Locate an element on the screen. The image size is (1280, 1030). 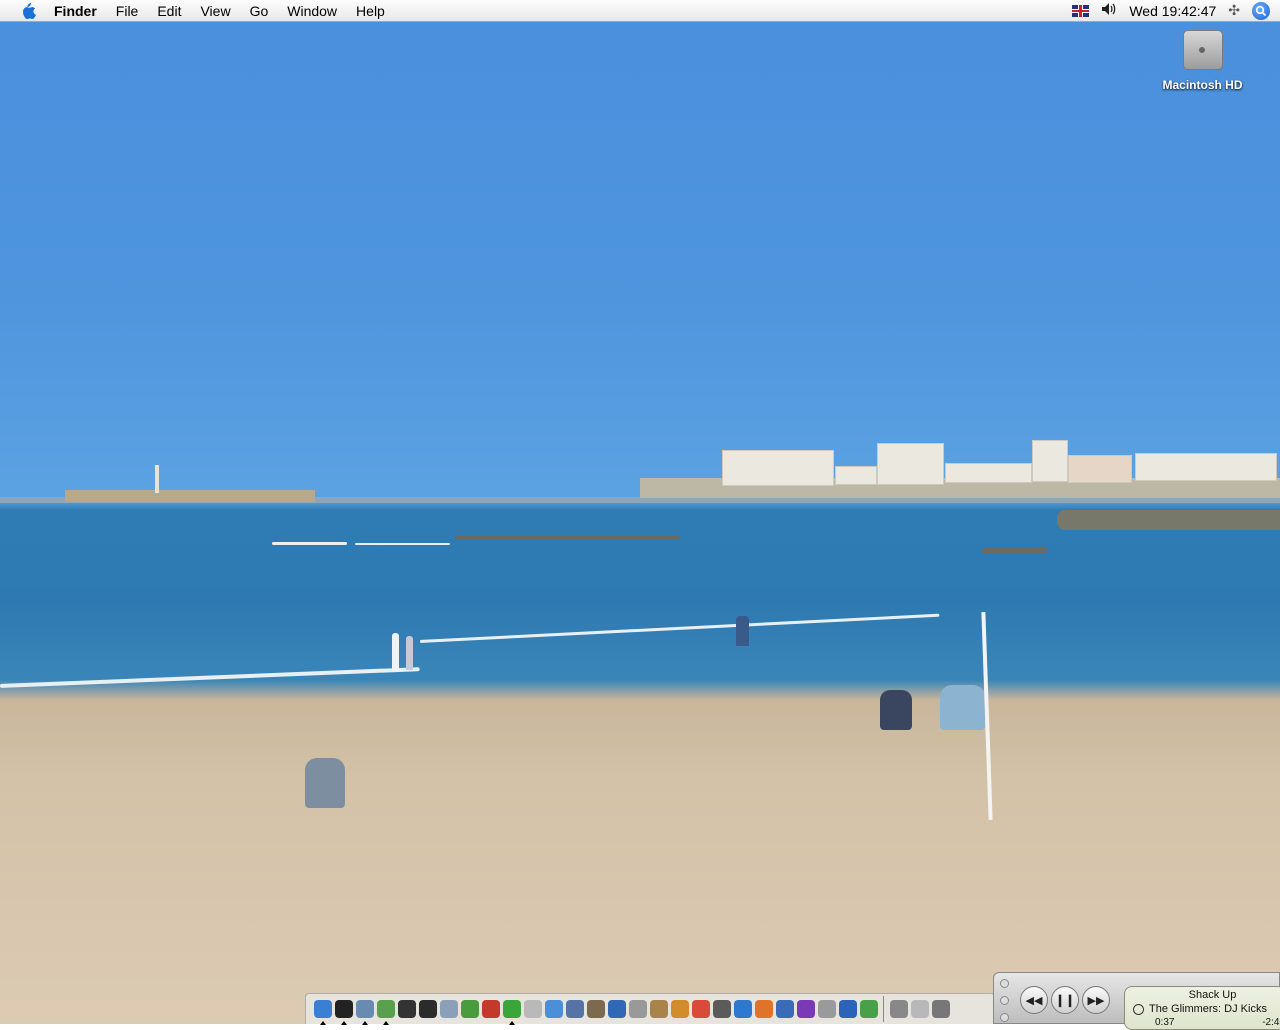
terminal-icon is located at coordinates (427, 1009).